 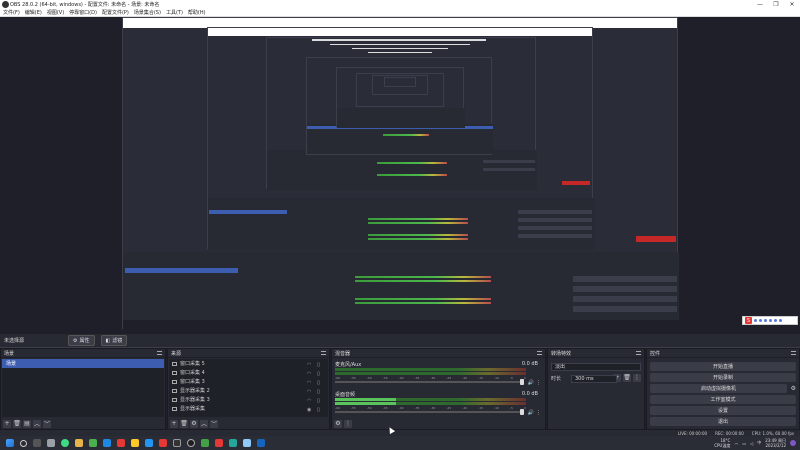 I want to click on studio-mode-button: 工作室模式, so click(x=723, y=399).